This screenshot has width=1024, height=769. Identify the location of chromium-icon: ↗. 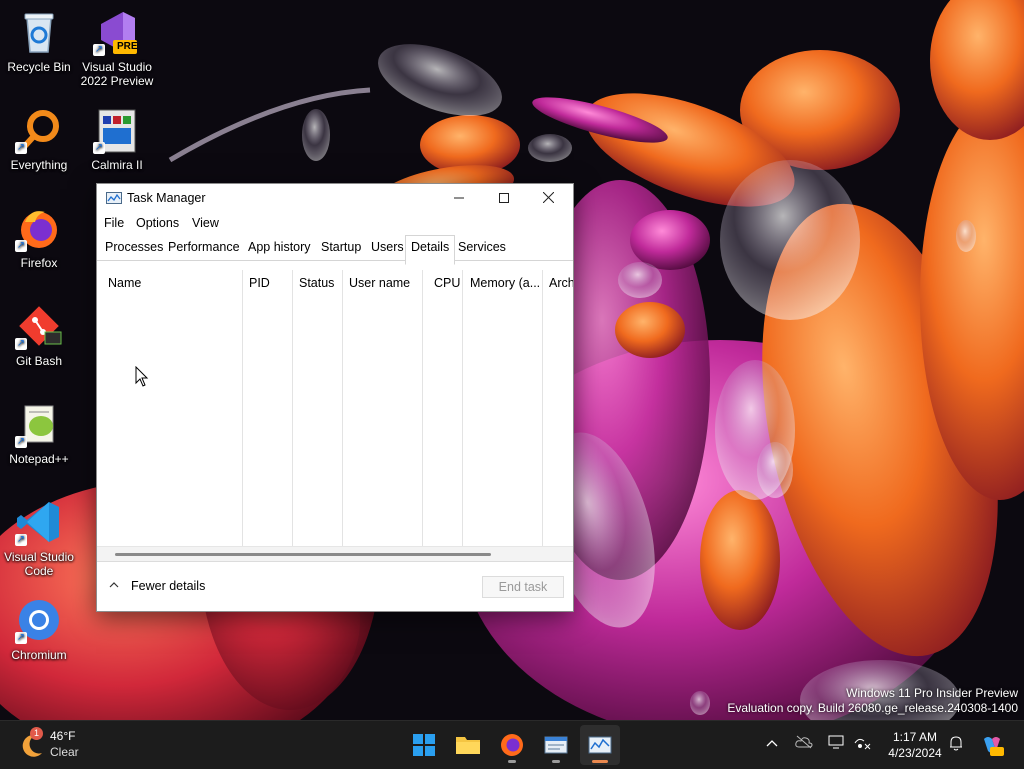
(39, 620).